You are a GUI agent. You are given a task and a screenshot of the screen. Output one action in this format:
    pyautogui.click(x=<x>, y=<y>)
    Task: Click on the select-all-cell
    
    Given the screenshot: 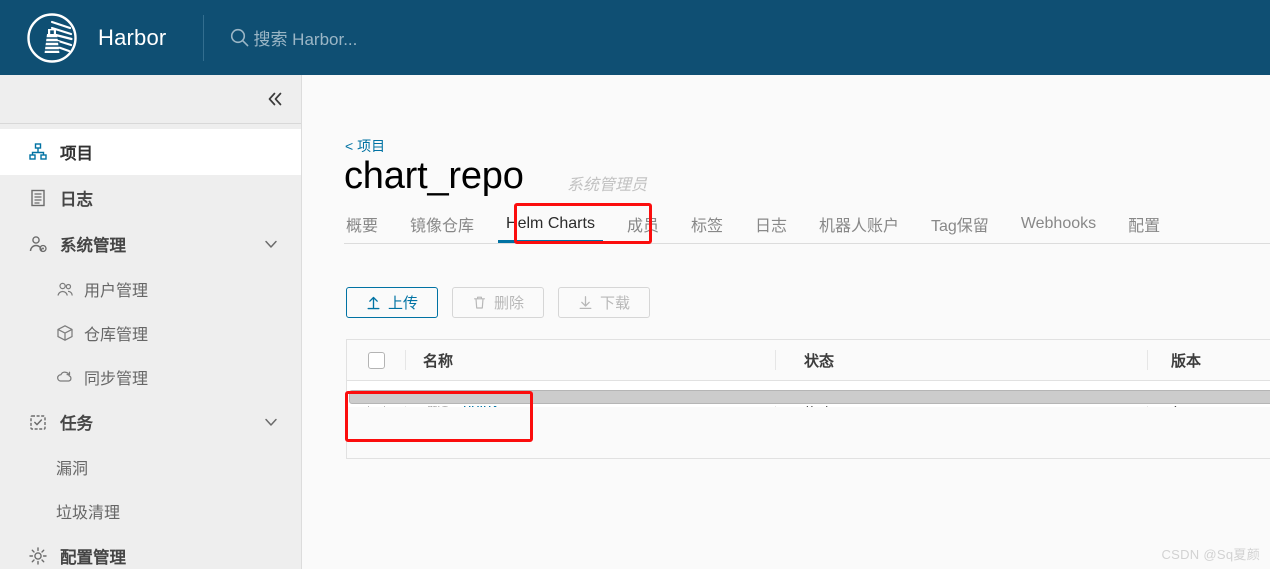 What is the action you would take?
    pyautogui.click(x=376, y=360)
    